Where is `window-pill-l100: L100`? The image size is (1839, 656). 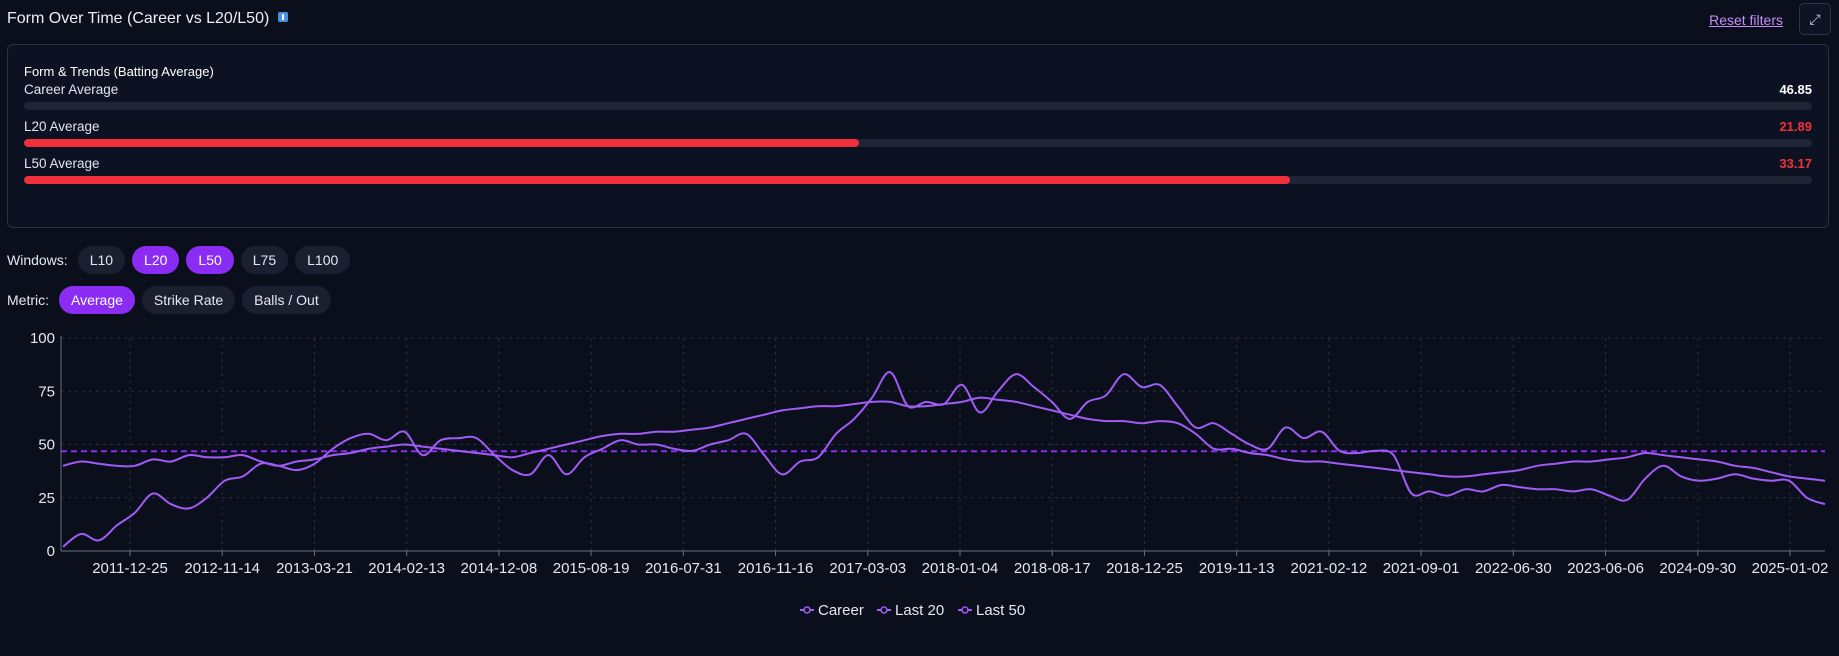
window-pill-l100: L100 is located at coordinates (323, 260).